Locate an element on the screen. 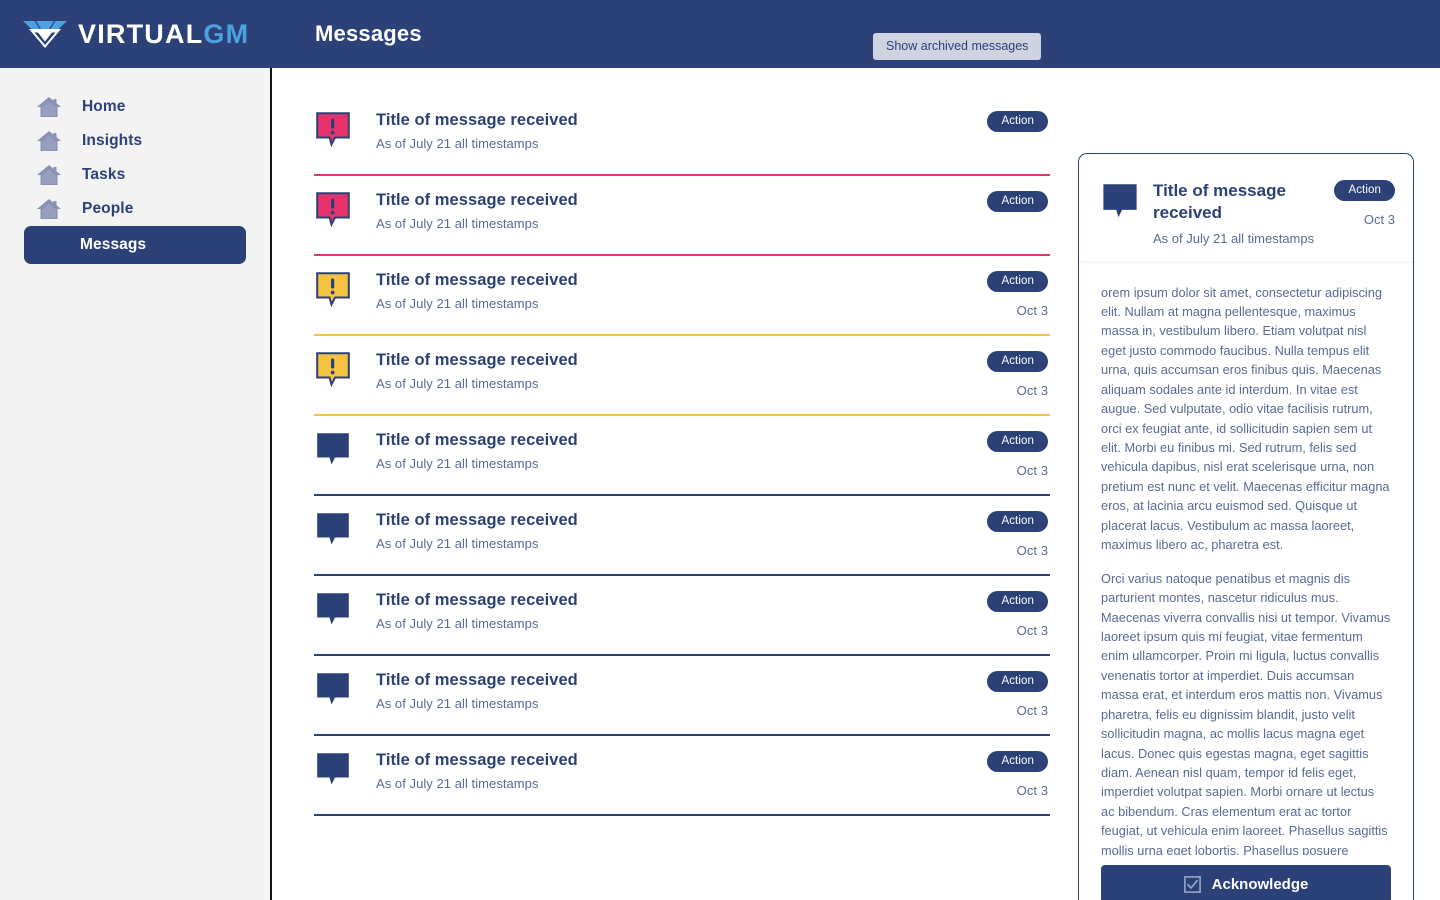 The width and height of the screenshot is (1440, 900). brand-word-virtual: VIRTUAL is located at coordinates (141, 33).